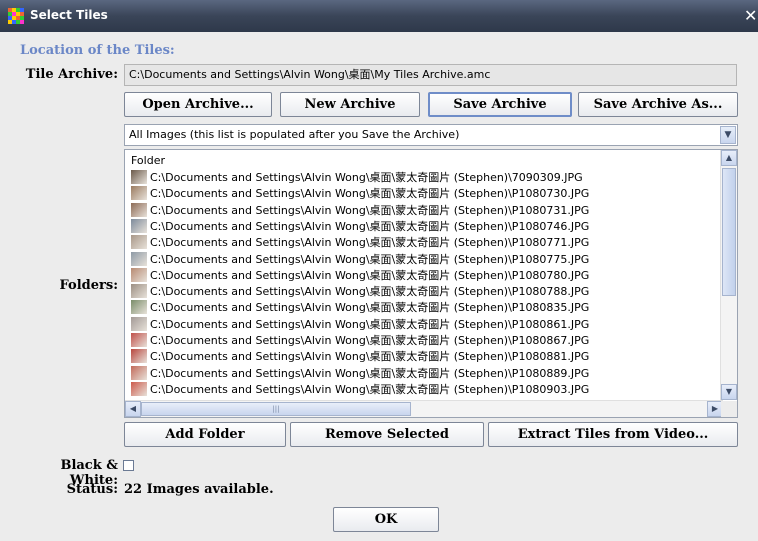 The image size is (758, 541). I want to click on ok-button: OK, so click(386, 519).